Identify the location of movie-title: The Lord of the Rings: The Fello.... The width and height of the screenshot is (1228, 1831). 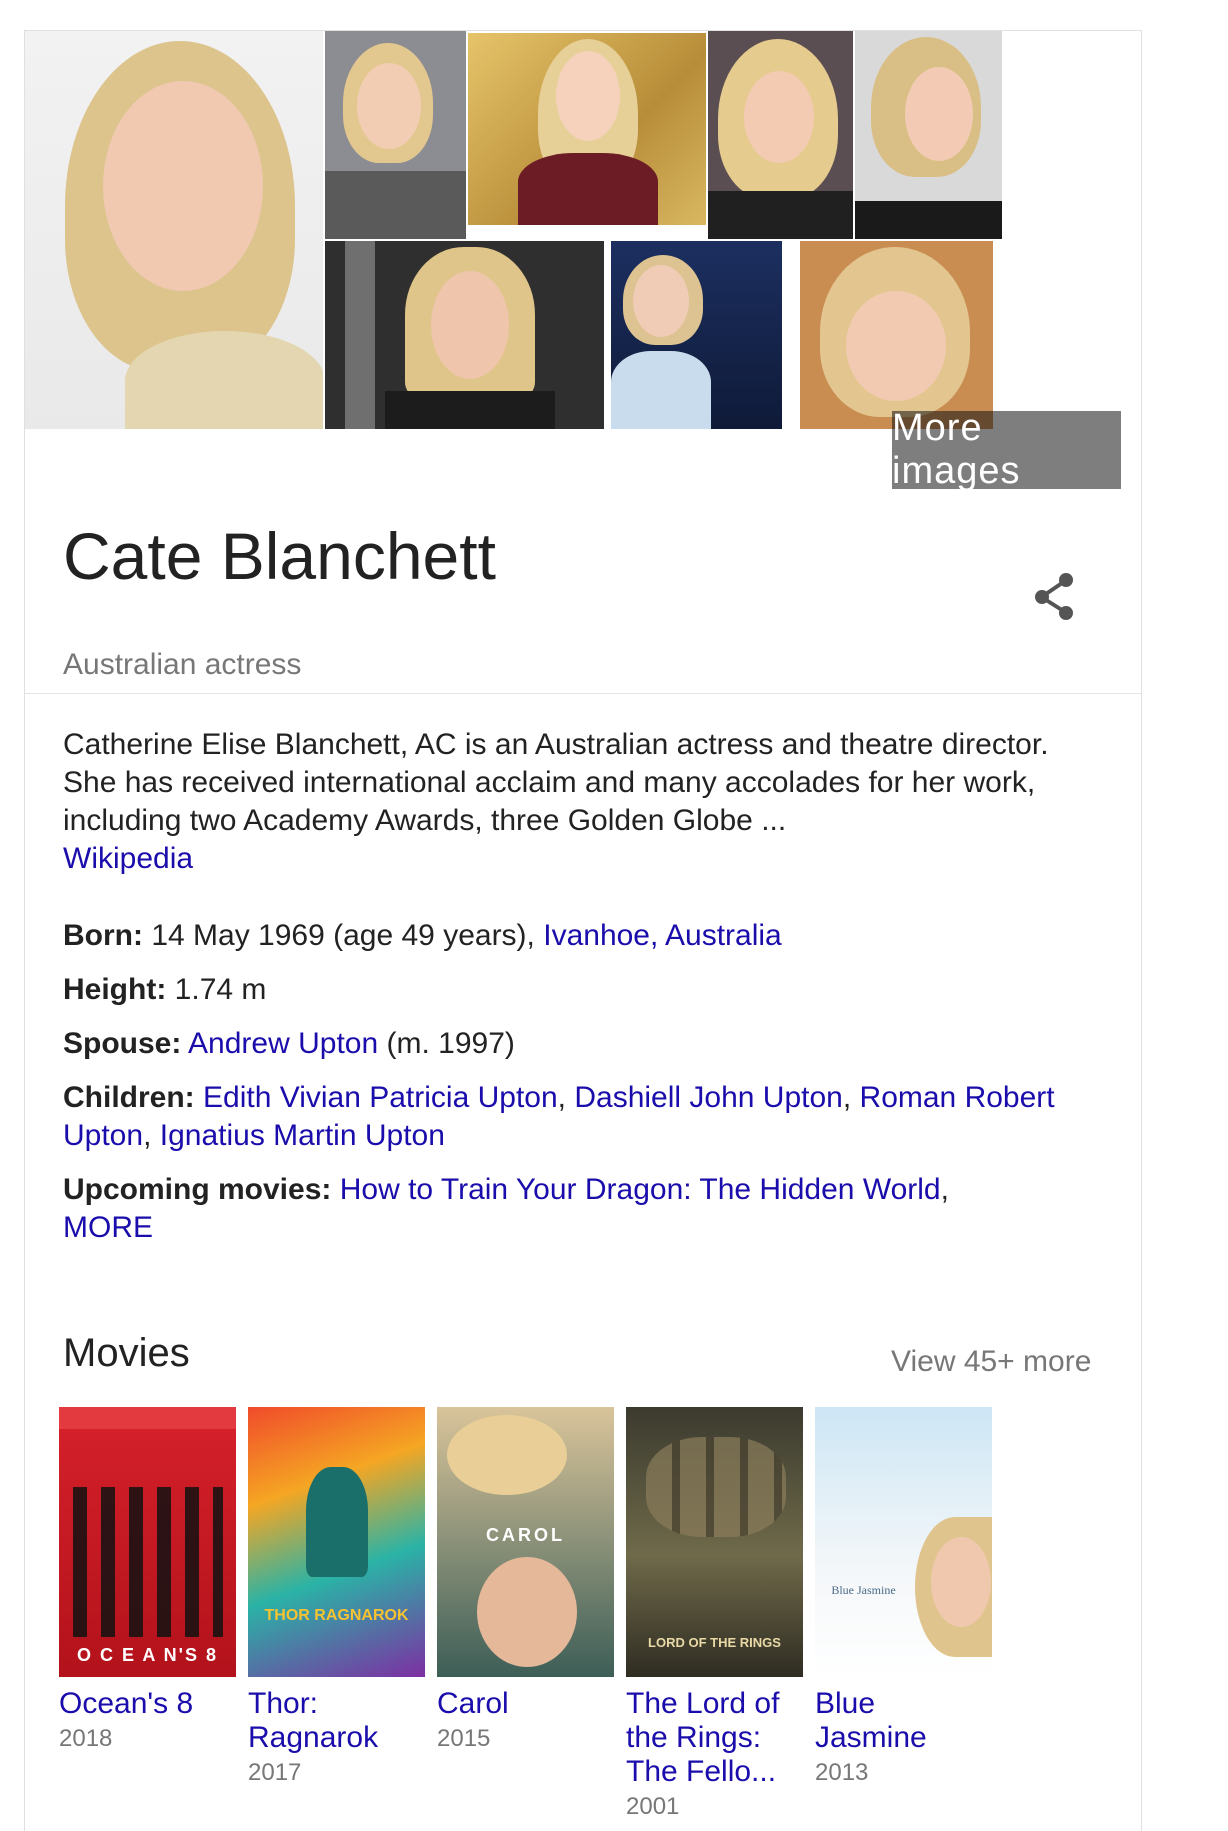
(716, 1738).